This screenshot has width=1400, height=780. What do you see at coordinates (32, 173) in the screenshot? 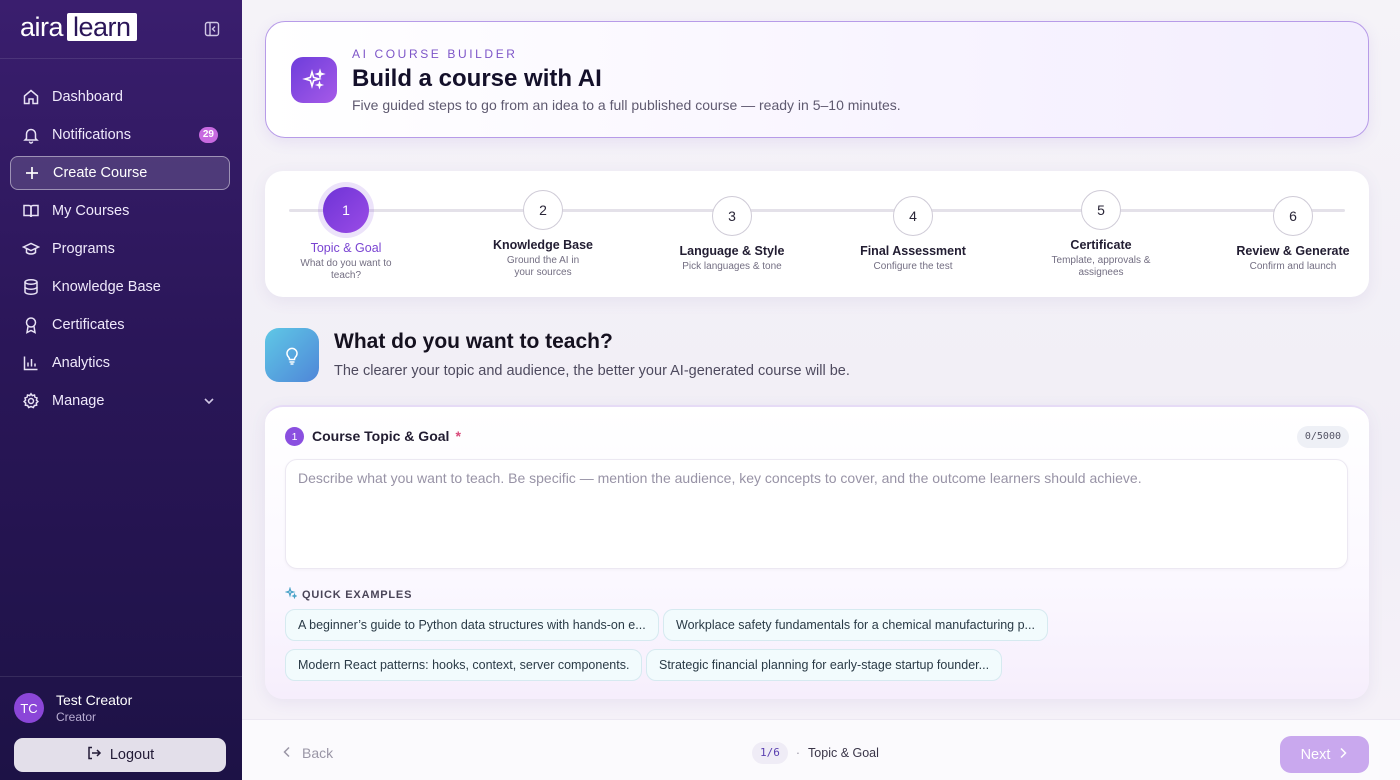
I see `plus-icon` at bounding box center [32, 173].